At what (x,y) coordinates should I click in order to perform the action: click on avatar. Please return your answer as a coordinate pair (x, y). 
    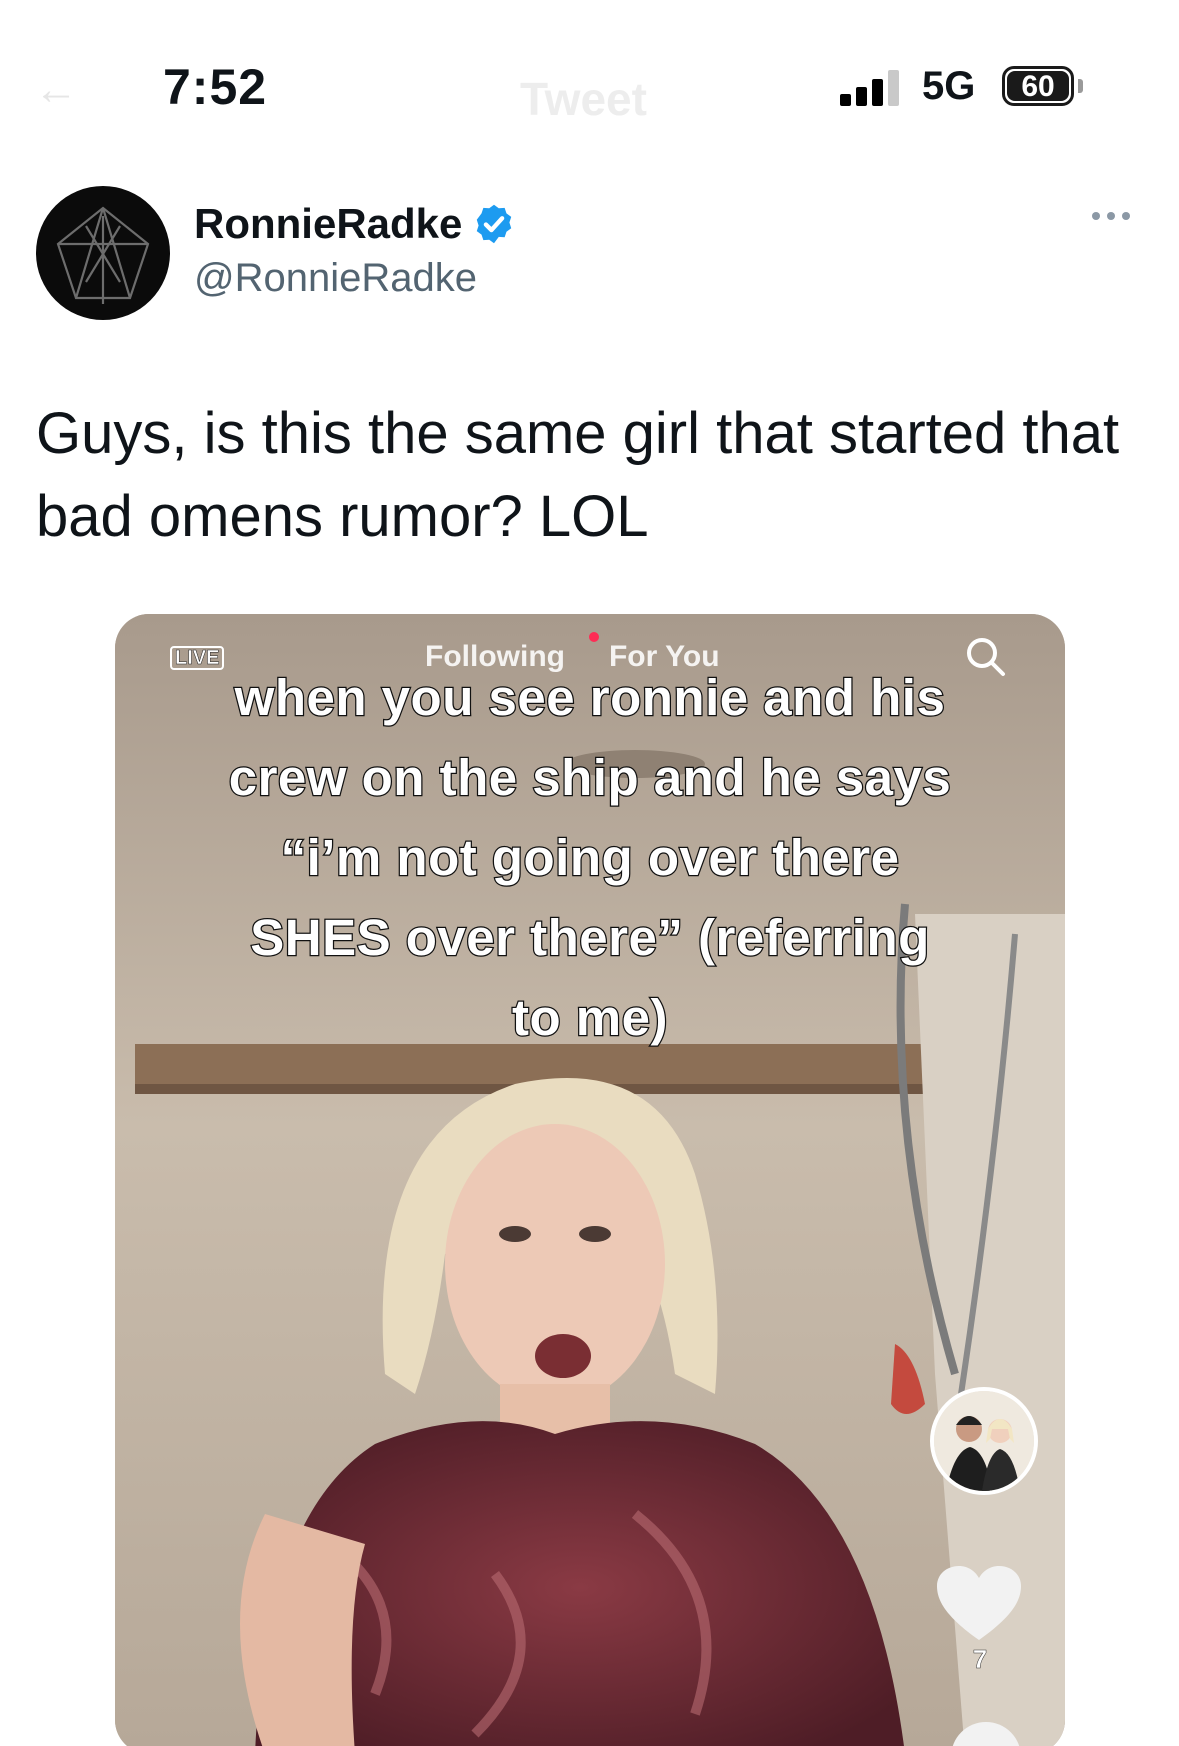
    Looking at the image, I should click on (103, 253).